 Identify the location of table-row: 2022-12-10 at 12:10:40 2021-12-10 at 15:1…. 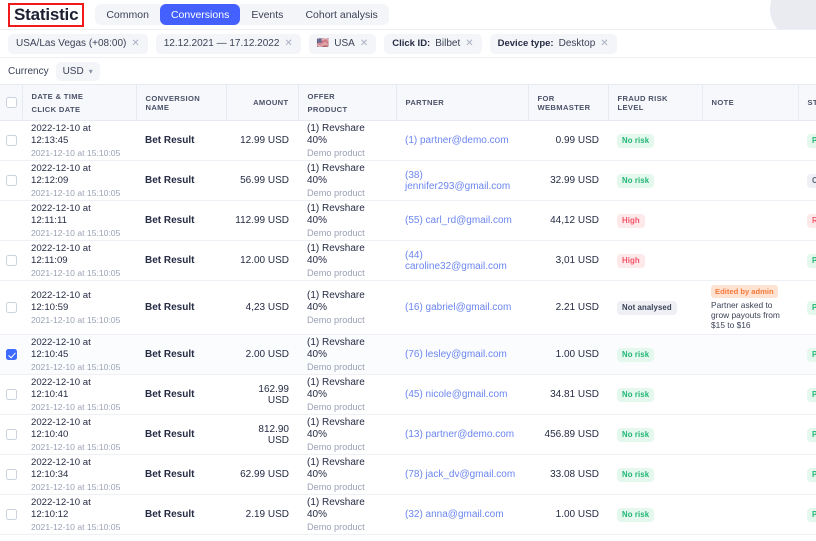
(408, 434).